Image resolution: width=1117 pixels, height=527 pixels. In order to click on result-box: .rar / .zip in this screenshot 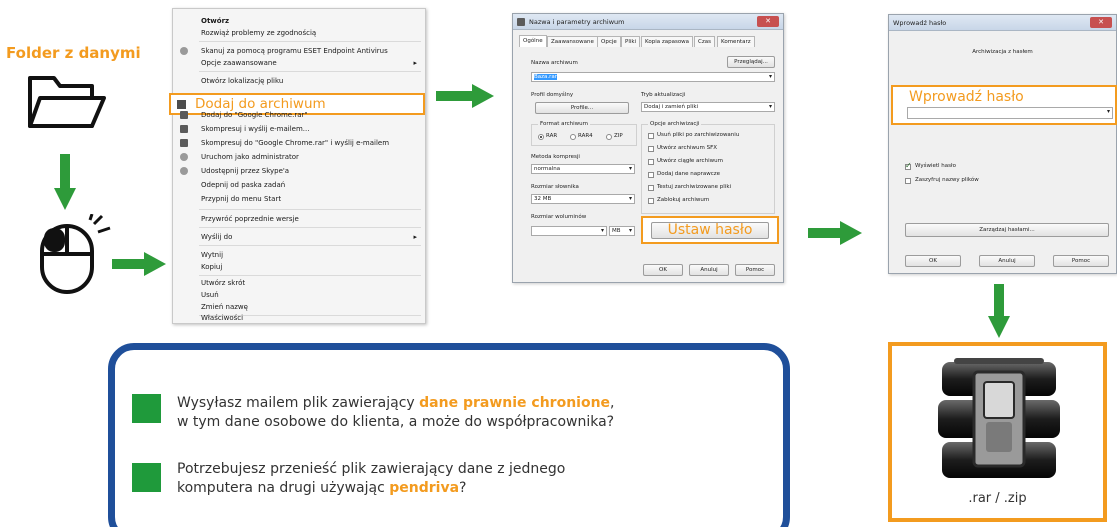, I will do `click(997, 432)`.